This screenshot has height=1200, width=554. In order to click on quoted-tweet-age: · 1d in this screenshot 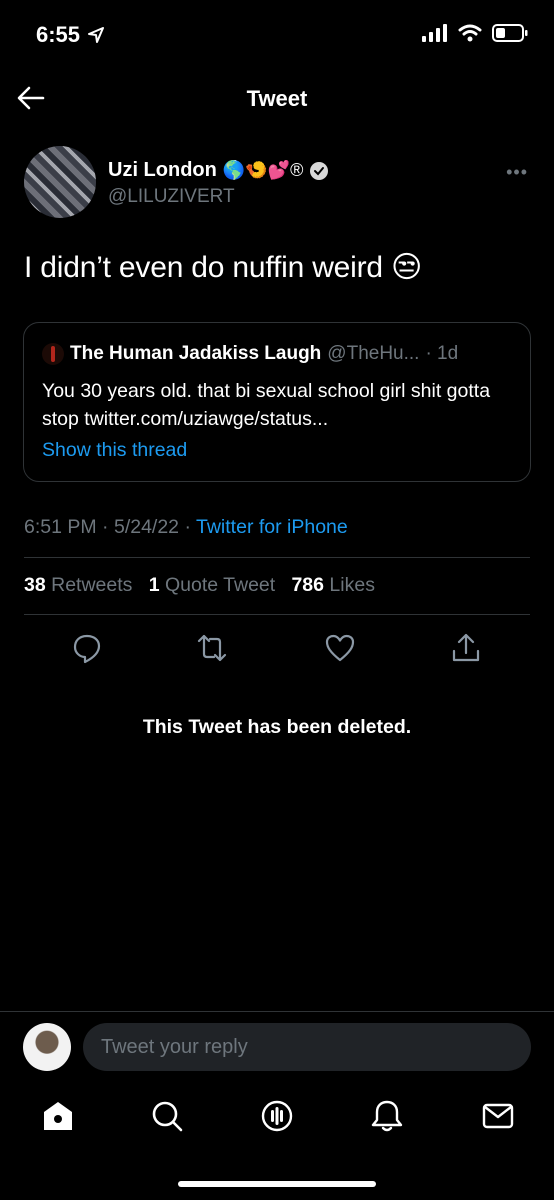, I will do `click(442, 353)`.